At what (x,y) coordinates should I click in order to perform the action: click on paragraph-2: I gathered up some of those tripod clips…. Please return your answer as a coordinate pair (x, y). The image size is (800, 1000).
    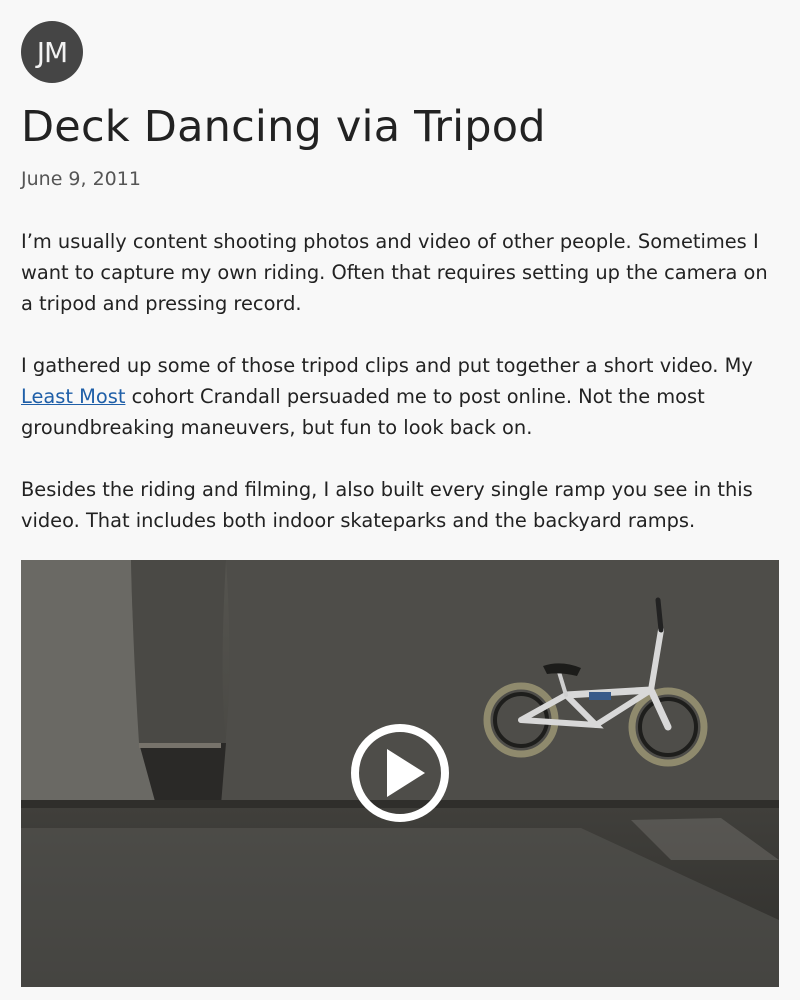
    Looking at the image, I should click on (400, 396).